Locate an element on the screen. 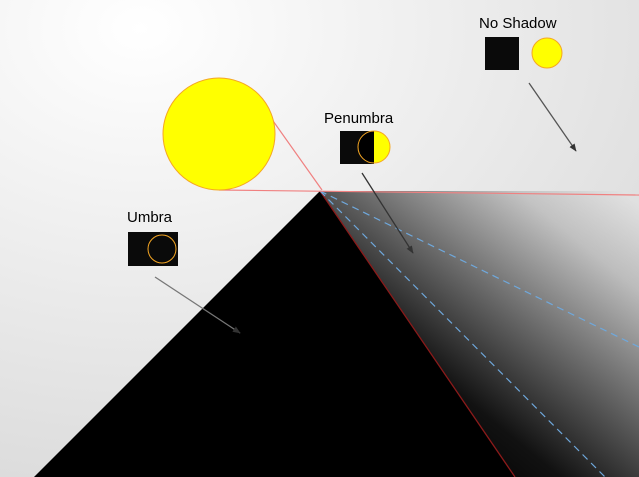  no-shadow-label: No Shadow is located at coordinates (518, 23).